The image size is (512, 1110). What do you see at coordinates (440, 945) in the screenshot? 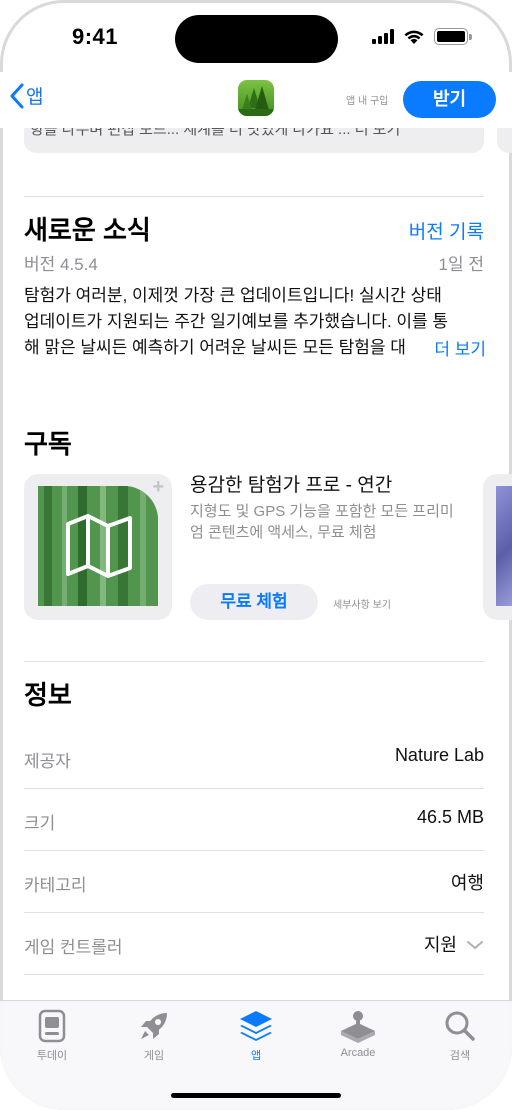
I see `info-value: 지원` at bounding box center [440, 945].